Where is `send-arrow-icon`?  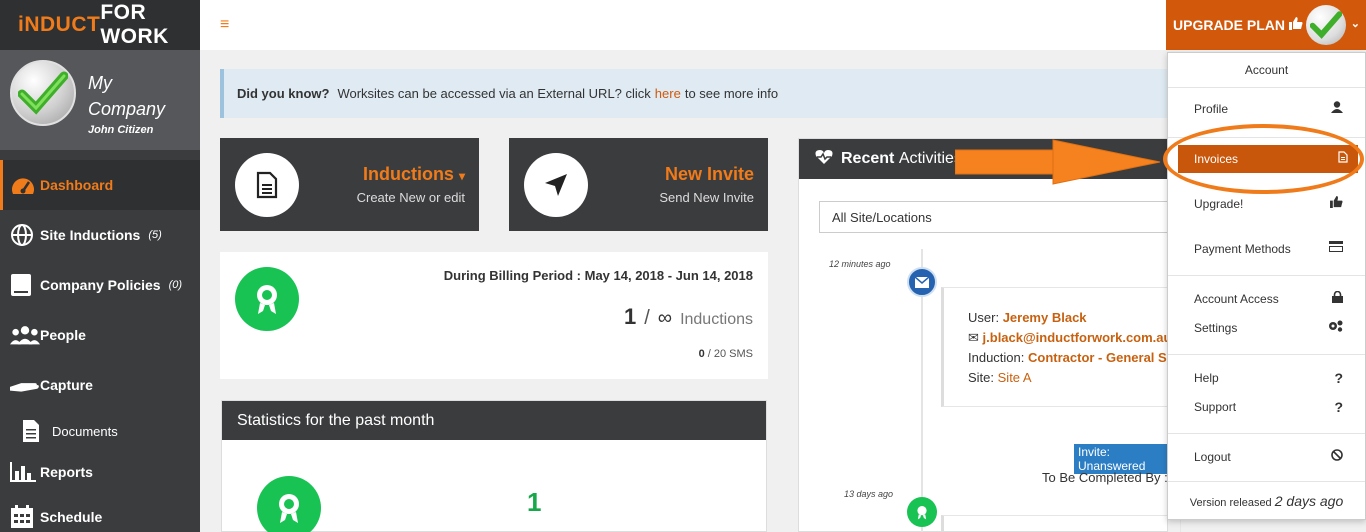 send-arrow-icon is located at coordinates (556, 185).